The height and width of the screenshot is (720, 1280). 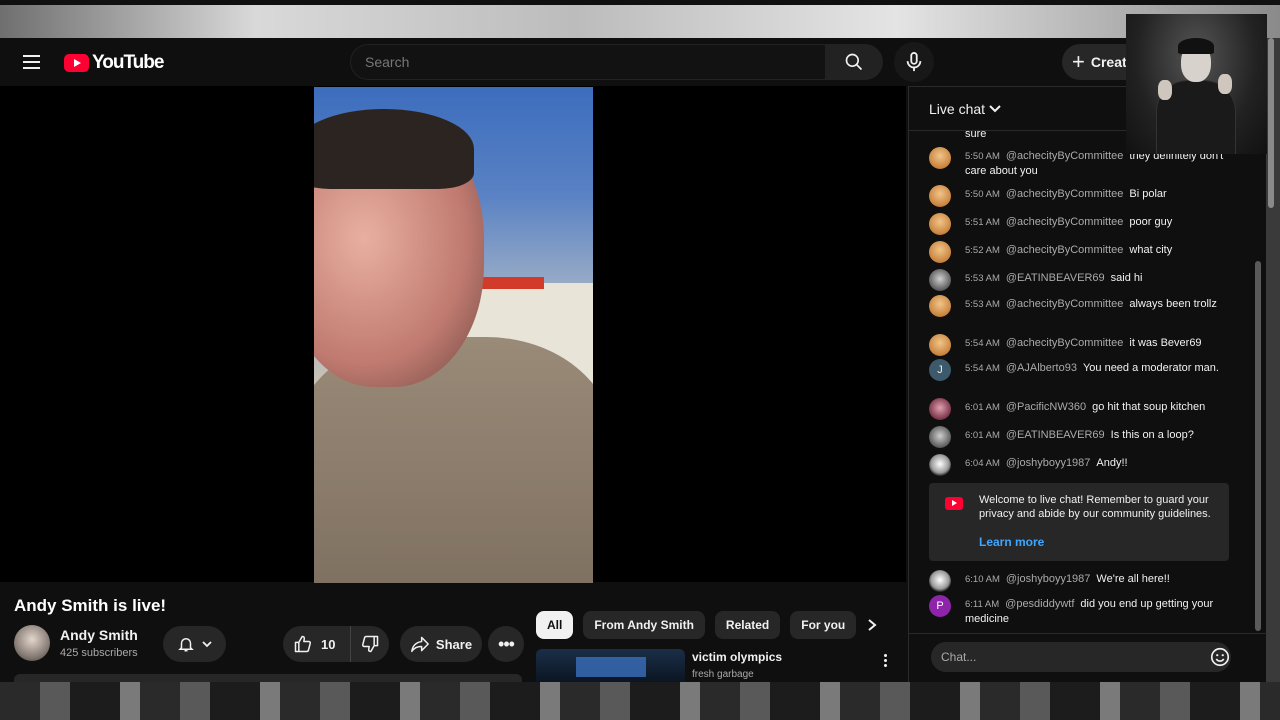 What do you see at coordinates (206, 644) in the screenshot?
I see `chevron-down-icon` at bounding box center [206, 644].